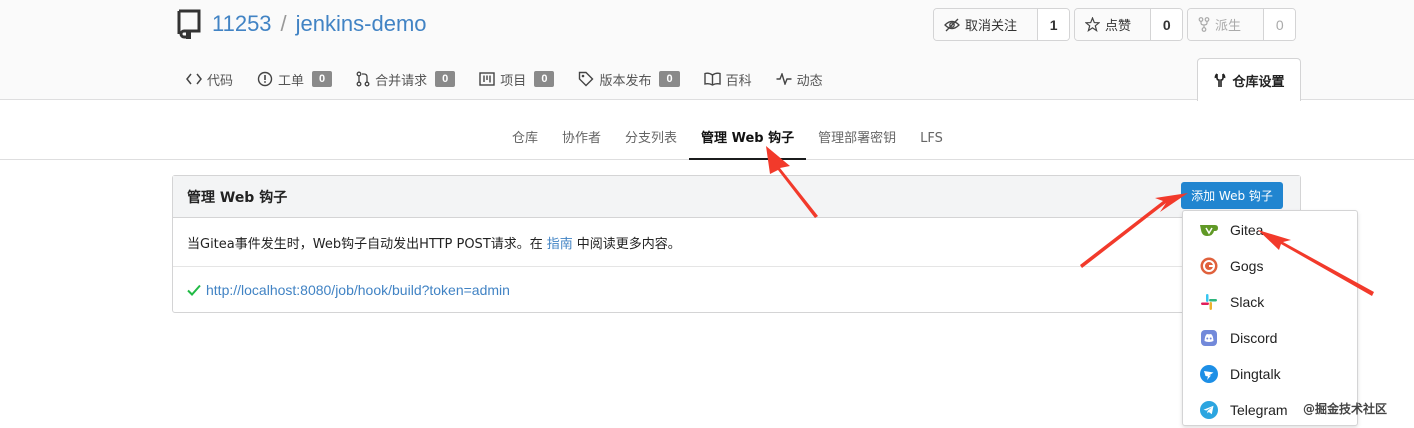 The width and height of the screenshot is (1414, 428). Describe the element at coordinates (401, 81) in the screenshot. I see `tab-pull-requests-label: 合并请求` at that location.